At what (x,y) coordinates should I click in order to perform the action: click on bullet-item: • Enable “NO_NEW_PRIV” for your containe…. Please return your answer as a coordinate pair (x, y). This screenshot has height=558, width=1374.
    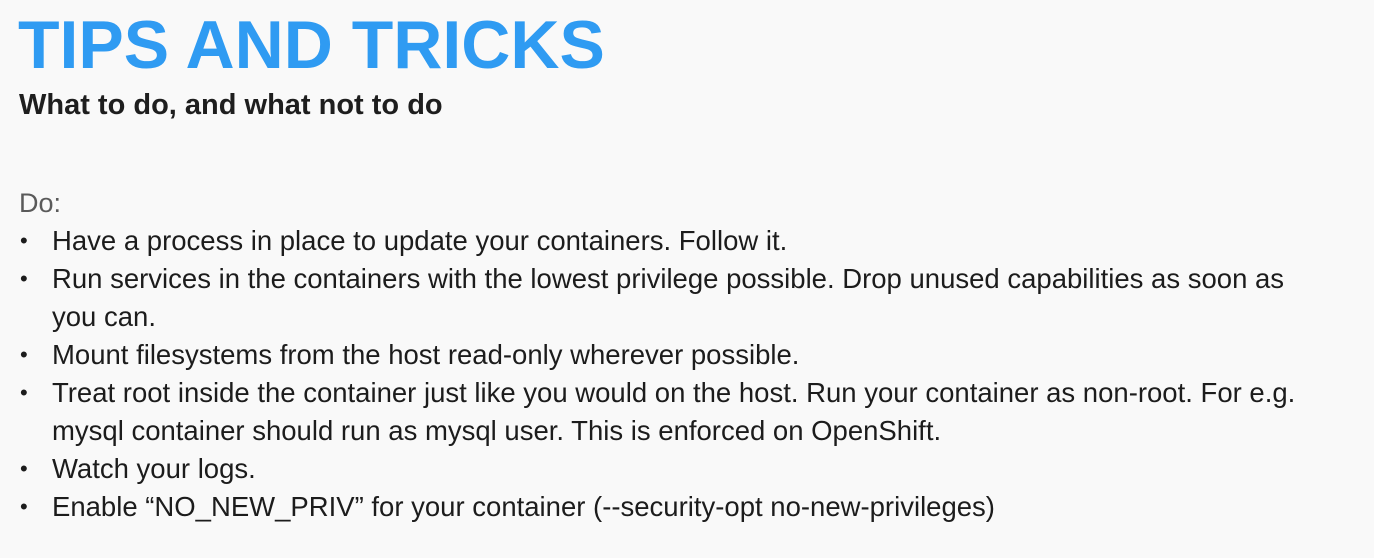
    Looking at the image, I should click on (687, 507).